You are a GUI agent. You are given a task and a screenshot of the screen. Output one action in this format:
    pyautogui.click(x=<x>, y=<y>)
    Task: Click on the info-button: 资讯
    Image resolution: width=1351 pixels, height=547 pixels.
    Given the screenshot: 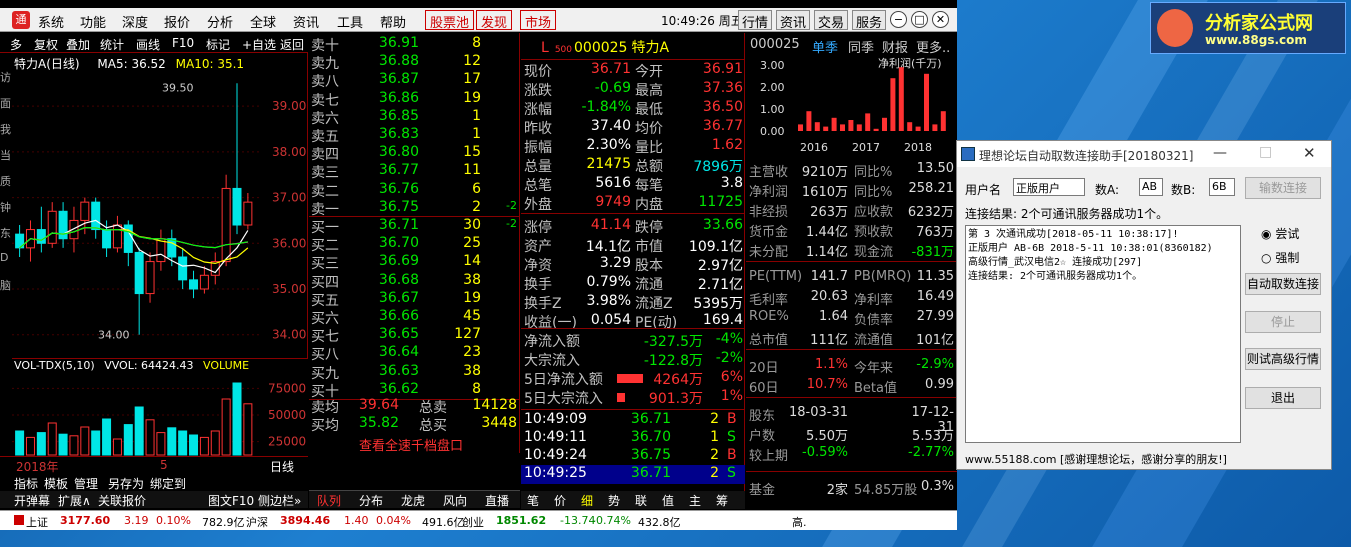 What is the action you would take?
    pyautogui.click(x=793, y=20)
    